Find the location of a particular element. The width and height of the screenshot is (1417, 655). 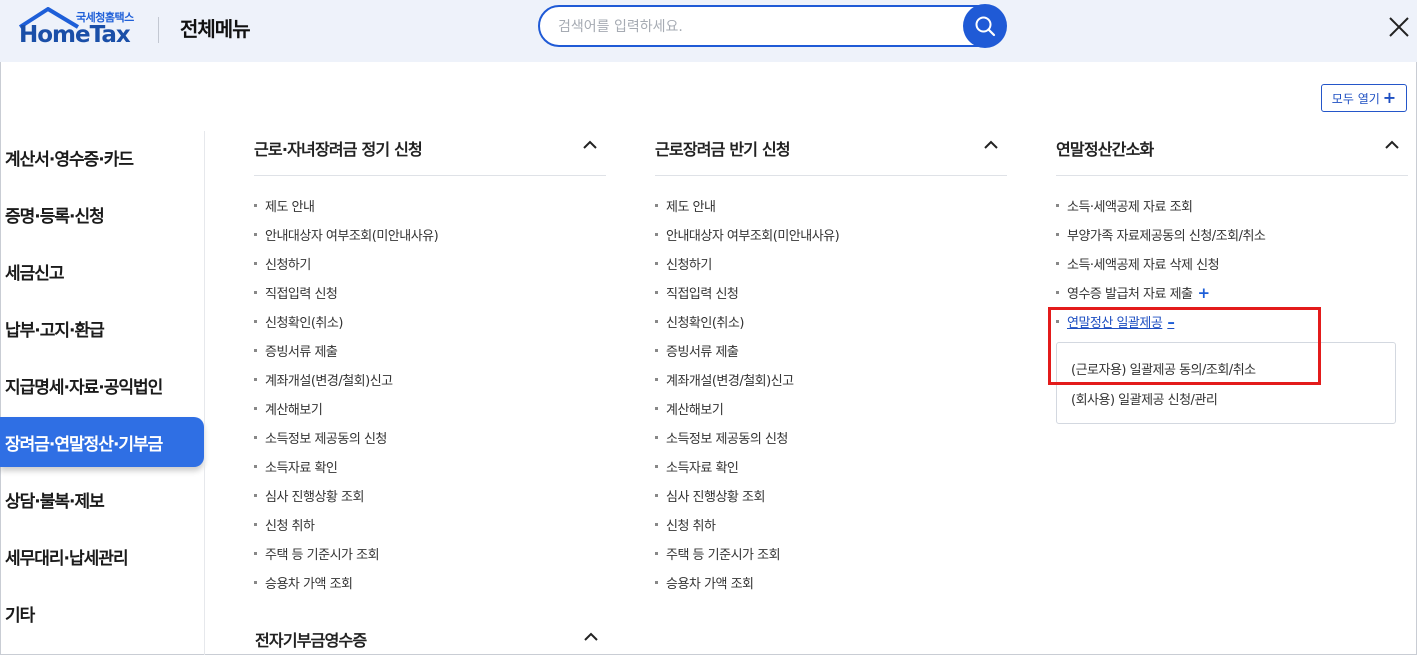

search-icon is located at coordinates (985, 26).